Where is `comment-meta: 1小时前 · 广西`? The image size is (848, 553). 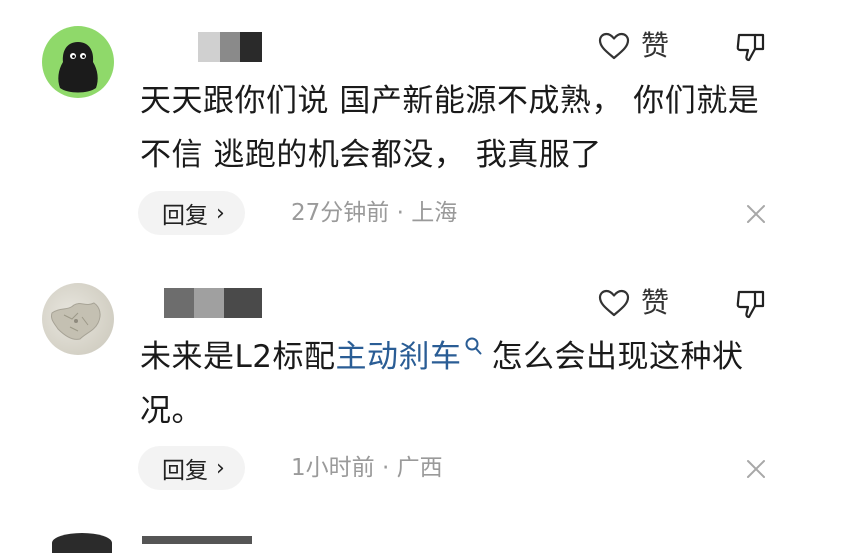 comment-meta: 1小时前 · 广西 is located at coordinates (367, 468).